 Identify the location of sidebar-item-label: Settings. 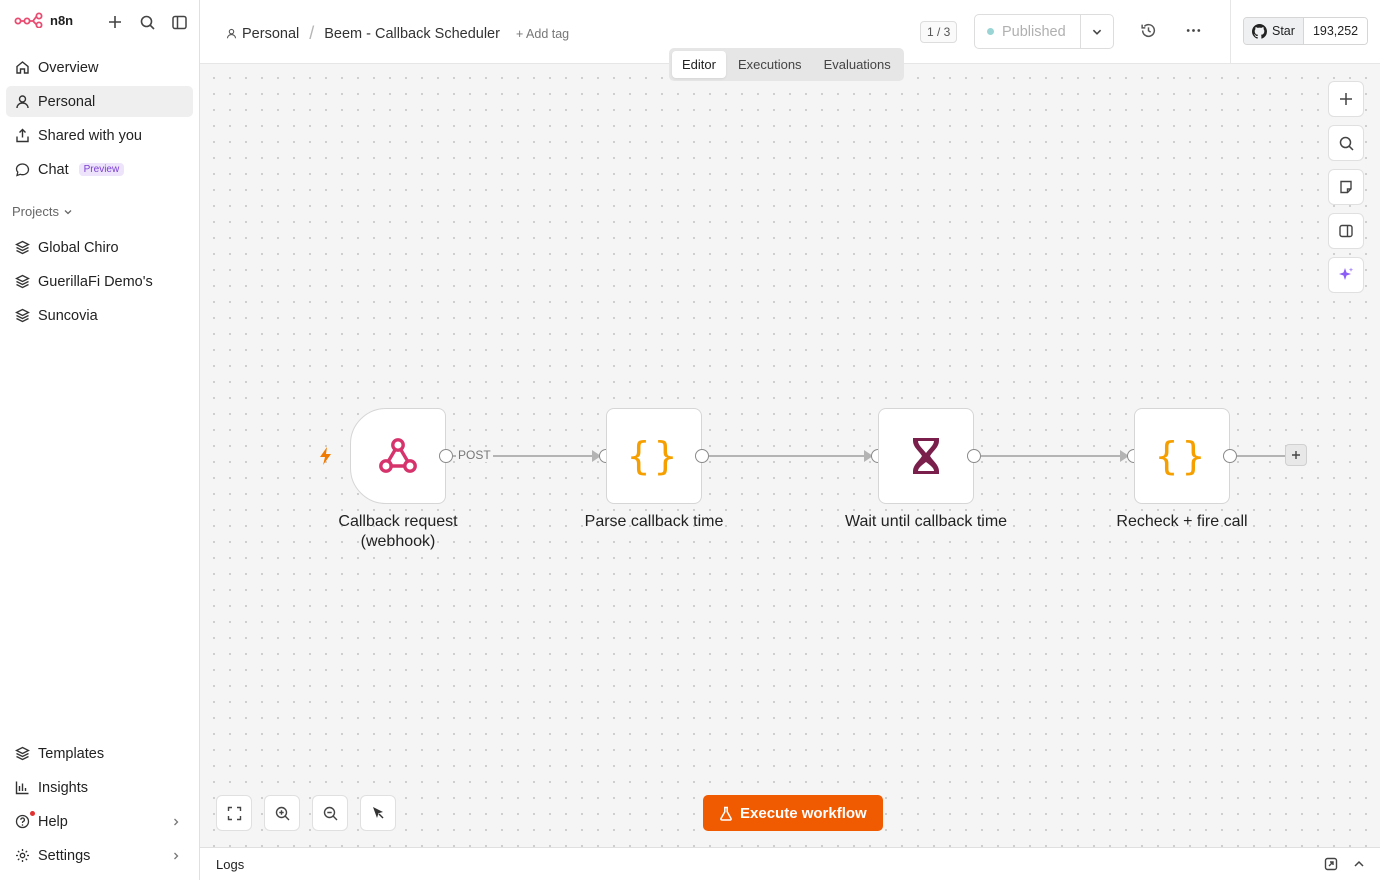
(64, 855).